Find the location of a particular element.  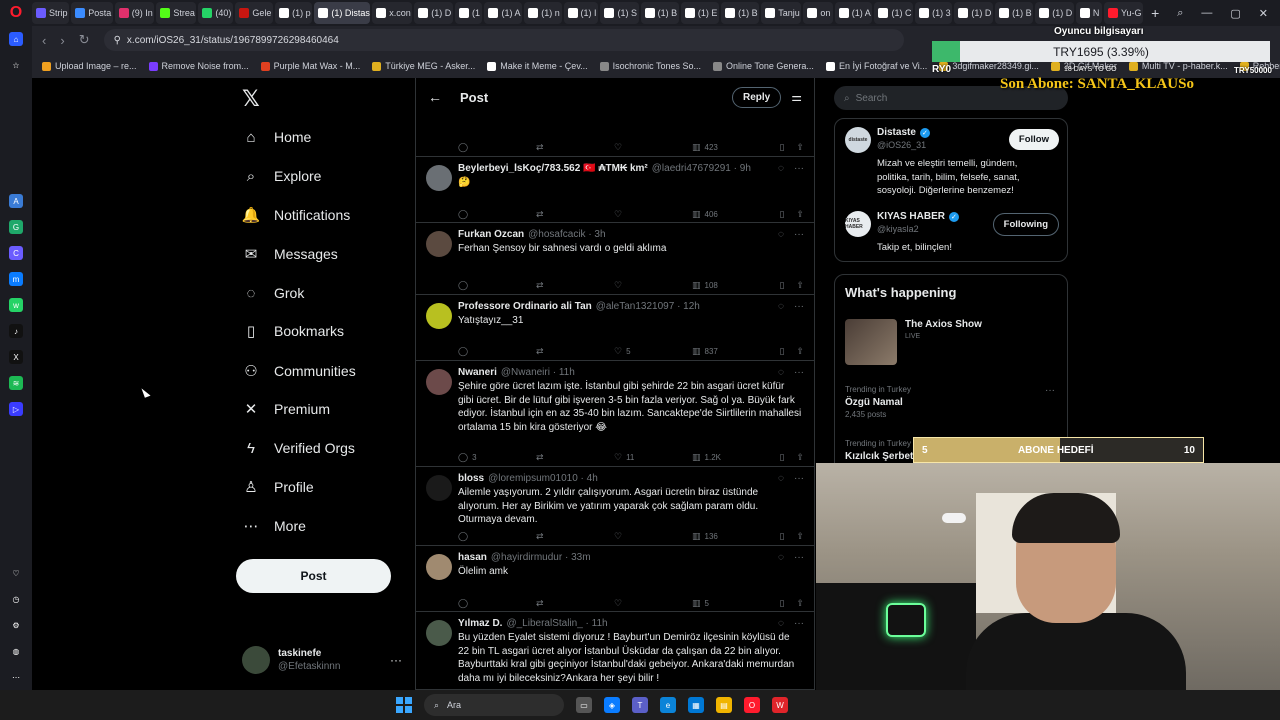

avatar: KIYAS HABER is located at coordinates (858, 224).